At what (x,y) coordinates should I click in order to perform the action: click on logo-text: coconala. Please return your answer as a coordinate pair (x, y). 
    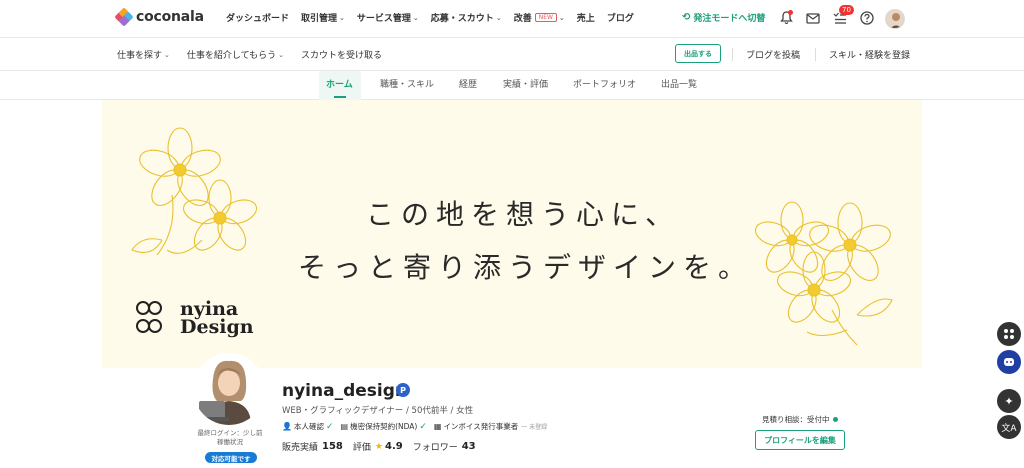
    Looking at the image, I should click on (170, 17).